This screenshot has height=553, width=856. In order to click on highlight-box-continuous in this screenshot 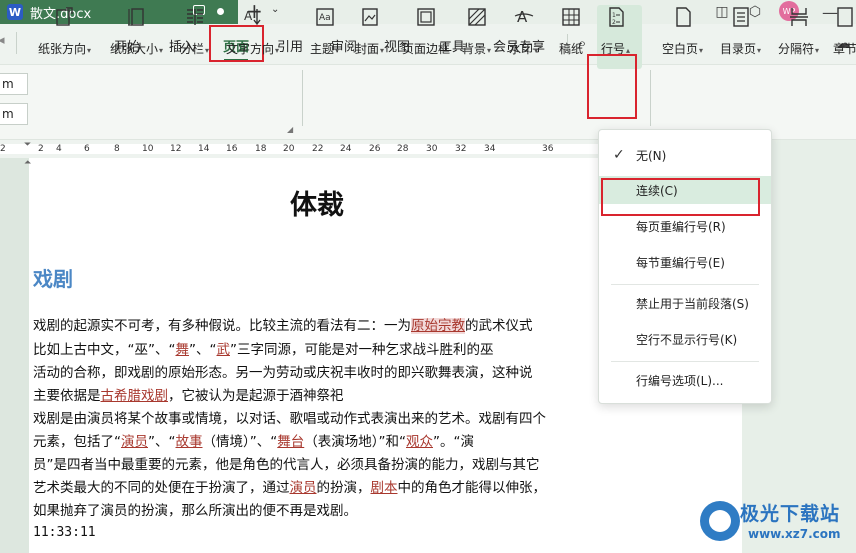, I will do `click(680, 197)`.